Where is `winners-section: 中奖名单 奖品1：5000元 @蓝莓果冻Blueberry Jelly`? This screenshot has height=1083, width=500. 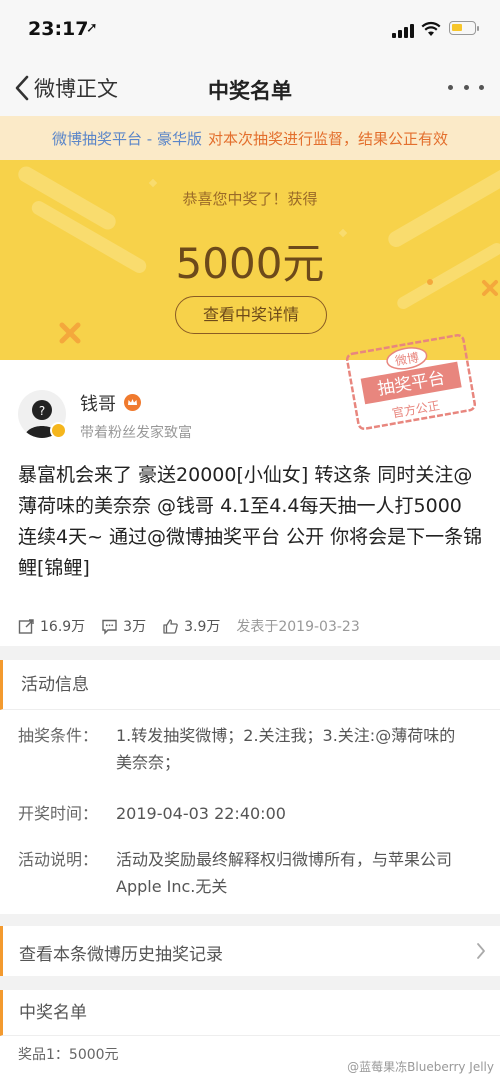
winners-section: 中奖名单 奖品1：5000元 @蓝莓果冻Blueberry Jelly is located at coordinates (250, 1036).